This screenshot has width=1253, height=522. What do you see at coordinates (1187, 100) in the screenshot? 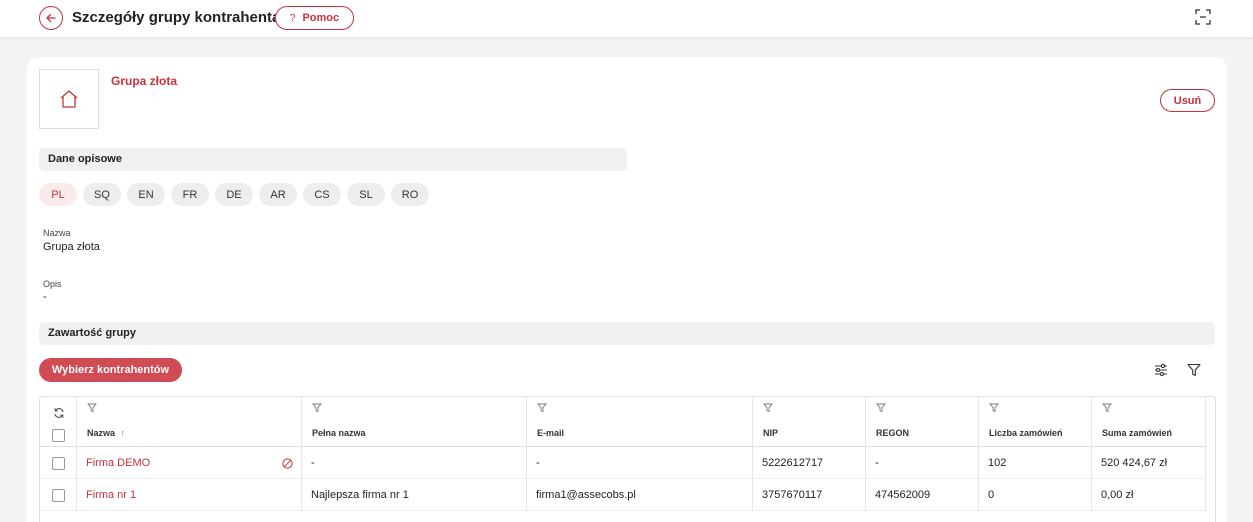
I see `delete-button: Usuń` at bounding box center [1187, 100].